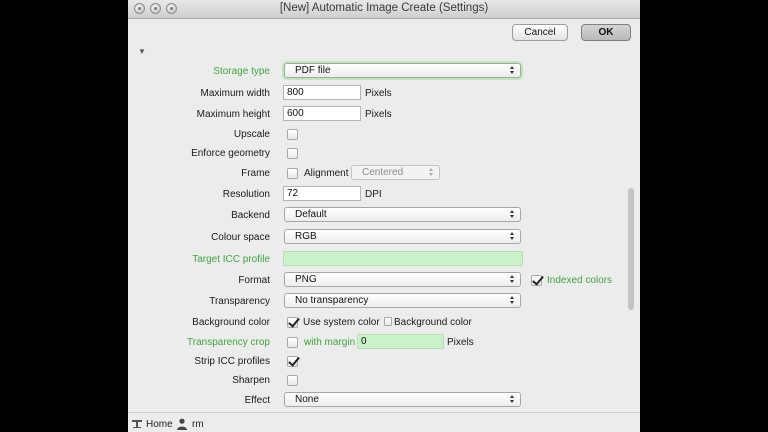 Image resolution: width=768 pixels, height=432 pixels. Describe the element at coordinates (292, 380) in the screenshot. I see `sharpen-checkbox` at that location.